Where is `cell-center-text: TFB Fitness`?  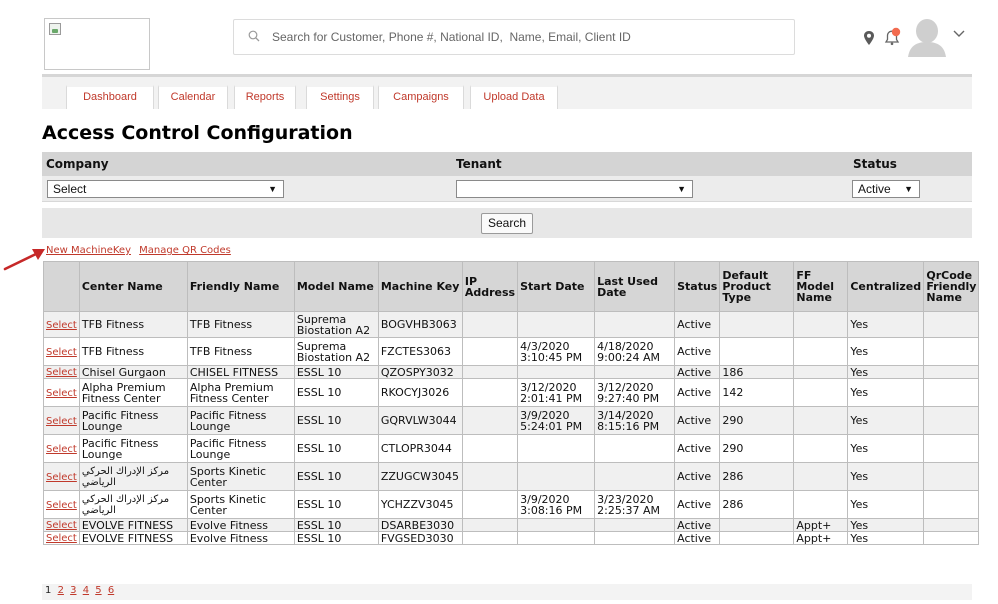 cell-center-text: TFB Fitness is located at coordinates (113, 324).